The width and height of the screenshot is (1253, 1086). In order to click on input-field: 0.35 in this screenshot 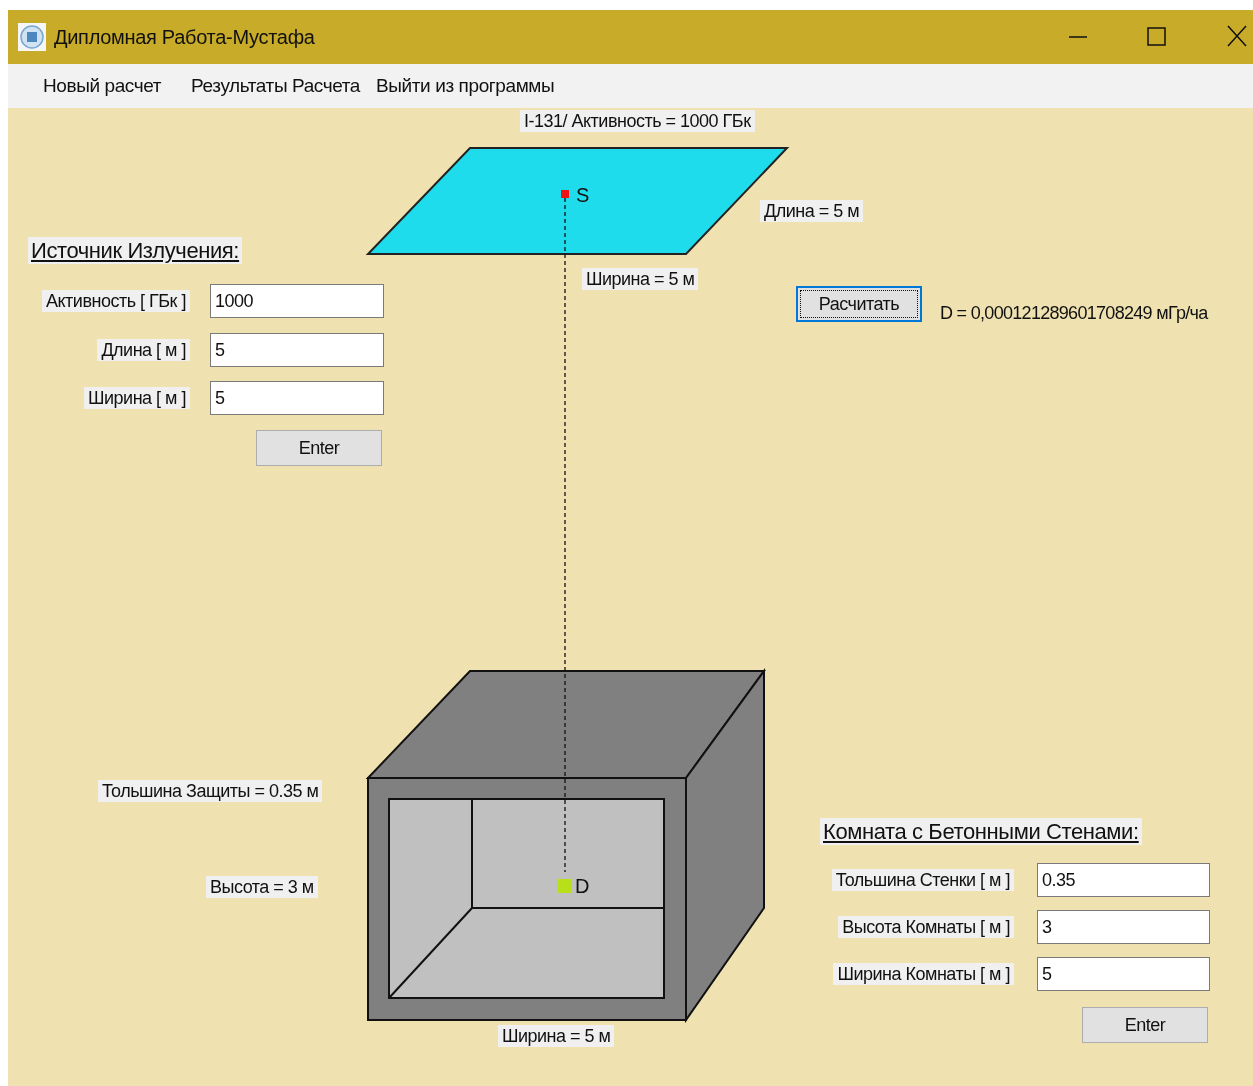, I will do `click(1123, 880)`.